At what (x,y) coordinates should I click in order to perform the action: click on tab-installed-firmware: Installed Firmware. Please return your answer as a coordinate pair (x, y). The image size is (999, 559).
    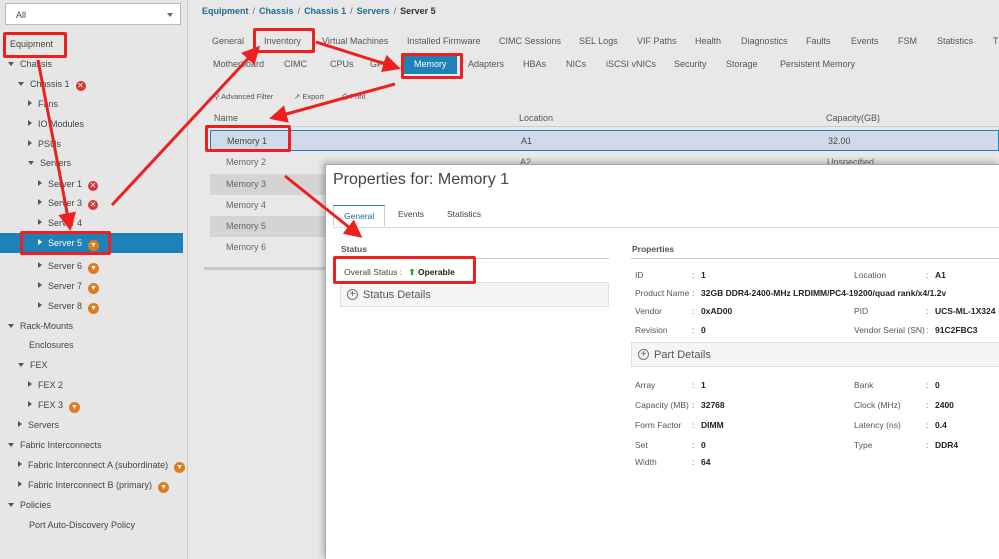
    Looking at the image, I should click on (444, 41).